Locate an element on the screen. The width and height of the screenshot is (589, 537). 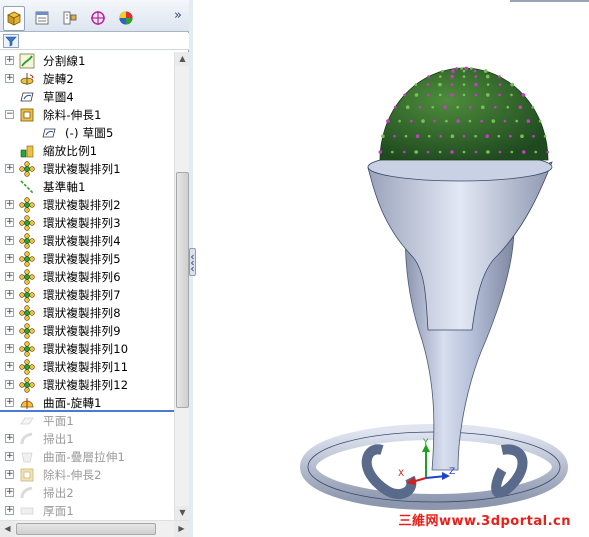
tree-item: 縮放比例1 is located at coordinates (87, 151).